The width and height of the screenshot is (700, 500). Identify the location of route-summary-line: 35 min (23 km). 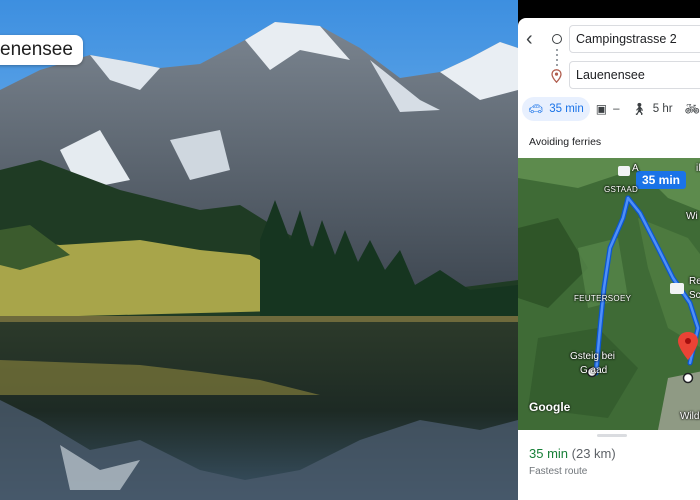
(572, 453).